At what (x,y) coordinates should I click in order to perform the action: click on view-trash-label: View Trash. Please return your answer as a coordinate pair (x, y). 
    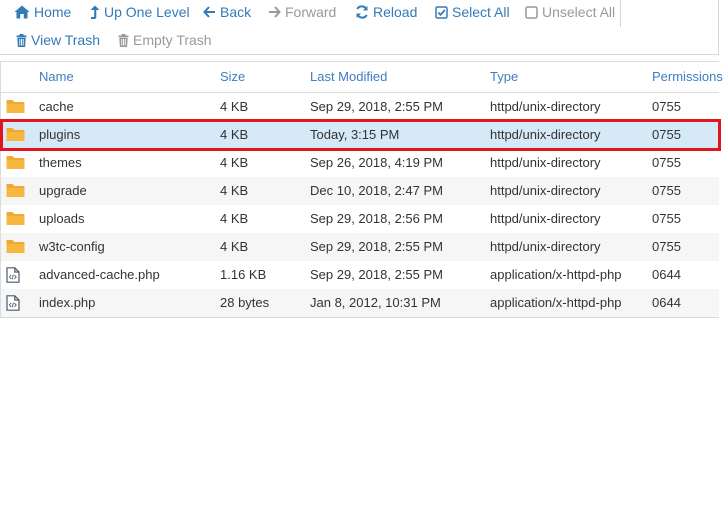
    Looking at the image, I should click on (65, 40).